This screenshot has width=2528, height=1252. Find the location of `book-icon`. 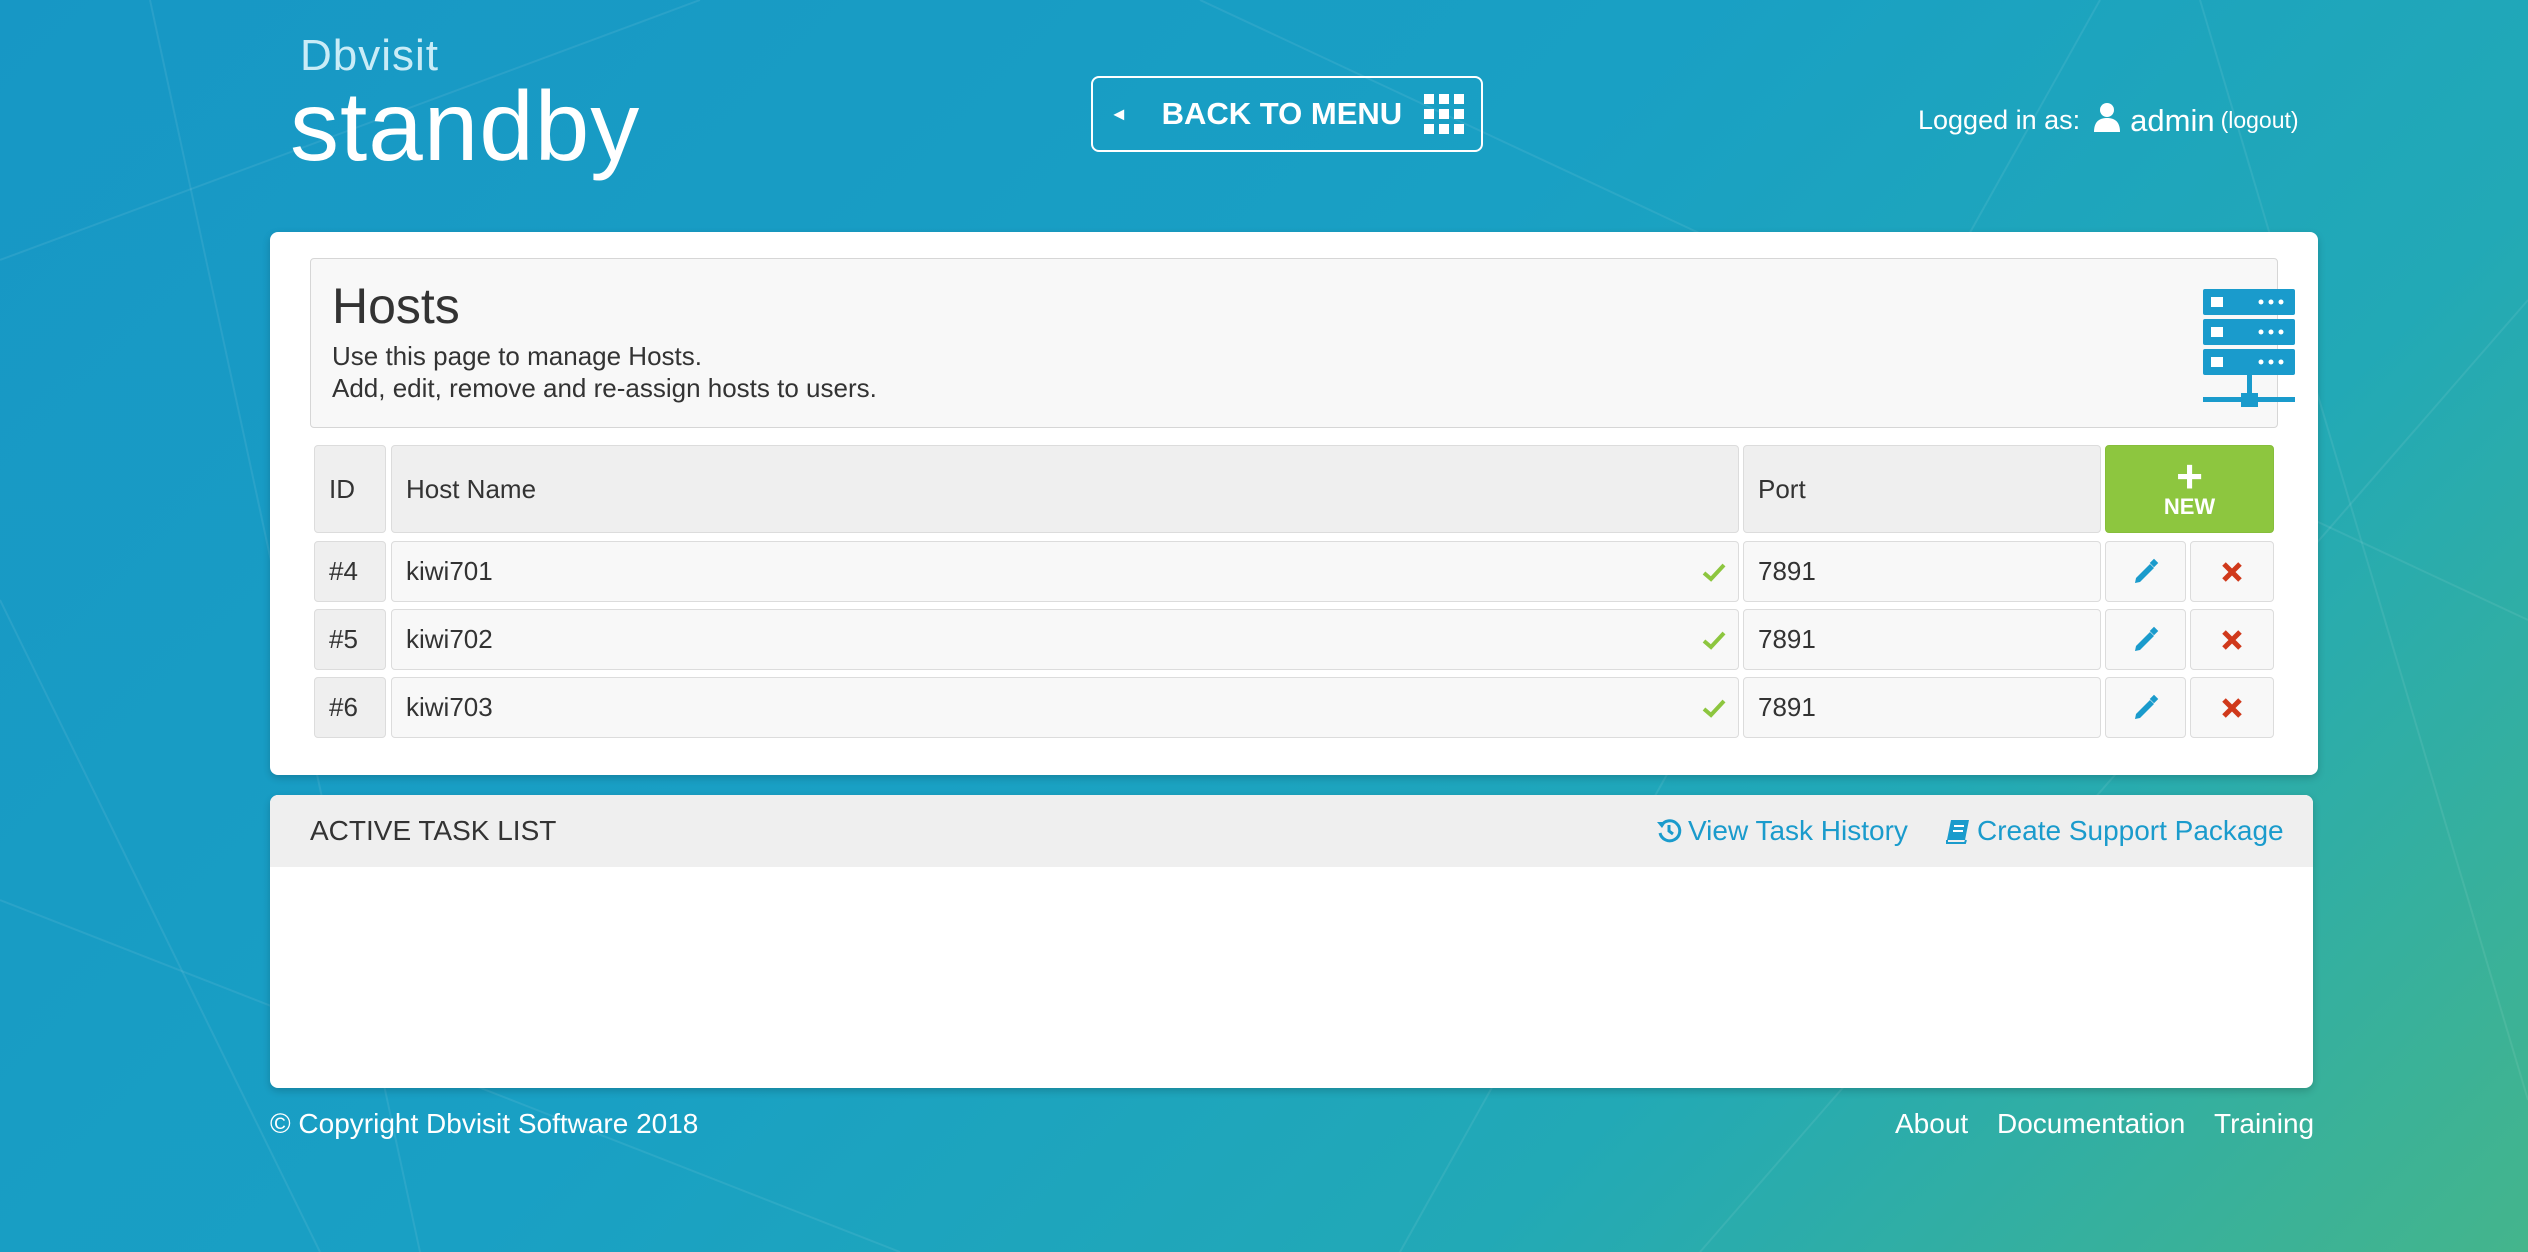

book-icon is located at coordinates (1957, 832).